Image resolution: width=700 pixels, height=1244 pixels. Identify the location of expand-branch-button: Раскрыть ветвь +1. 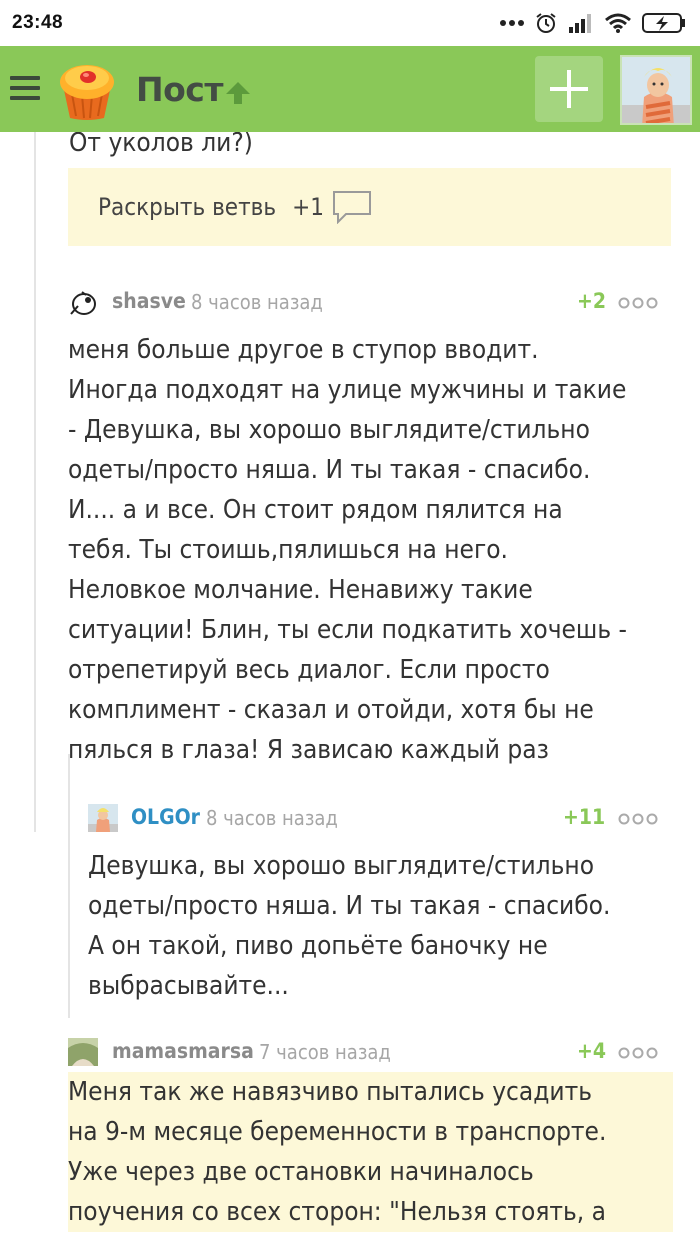
(369, 207).